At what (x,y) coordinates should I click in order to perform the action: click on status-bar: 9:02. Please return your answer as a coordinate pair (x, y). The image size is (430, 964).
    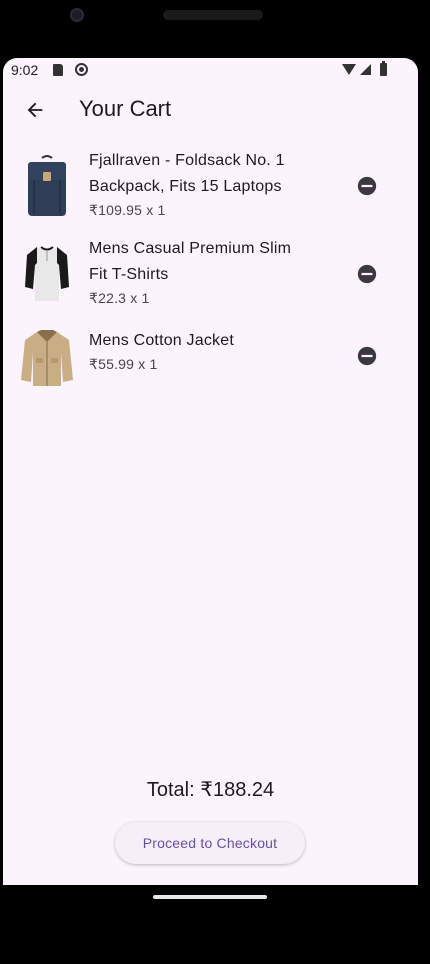
    Looking at the image, I should click on (210, 70).